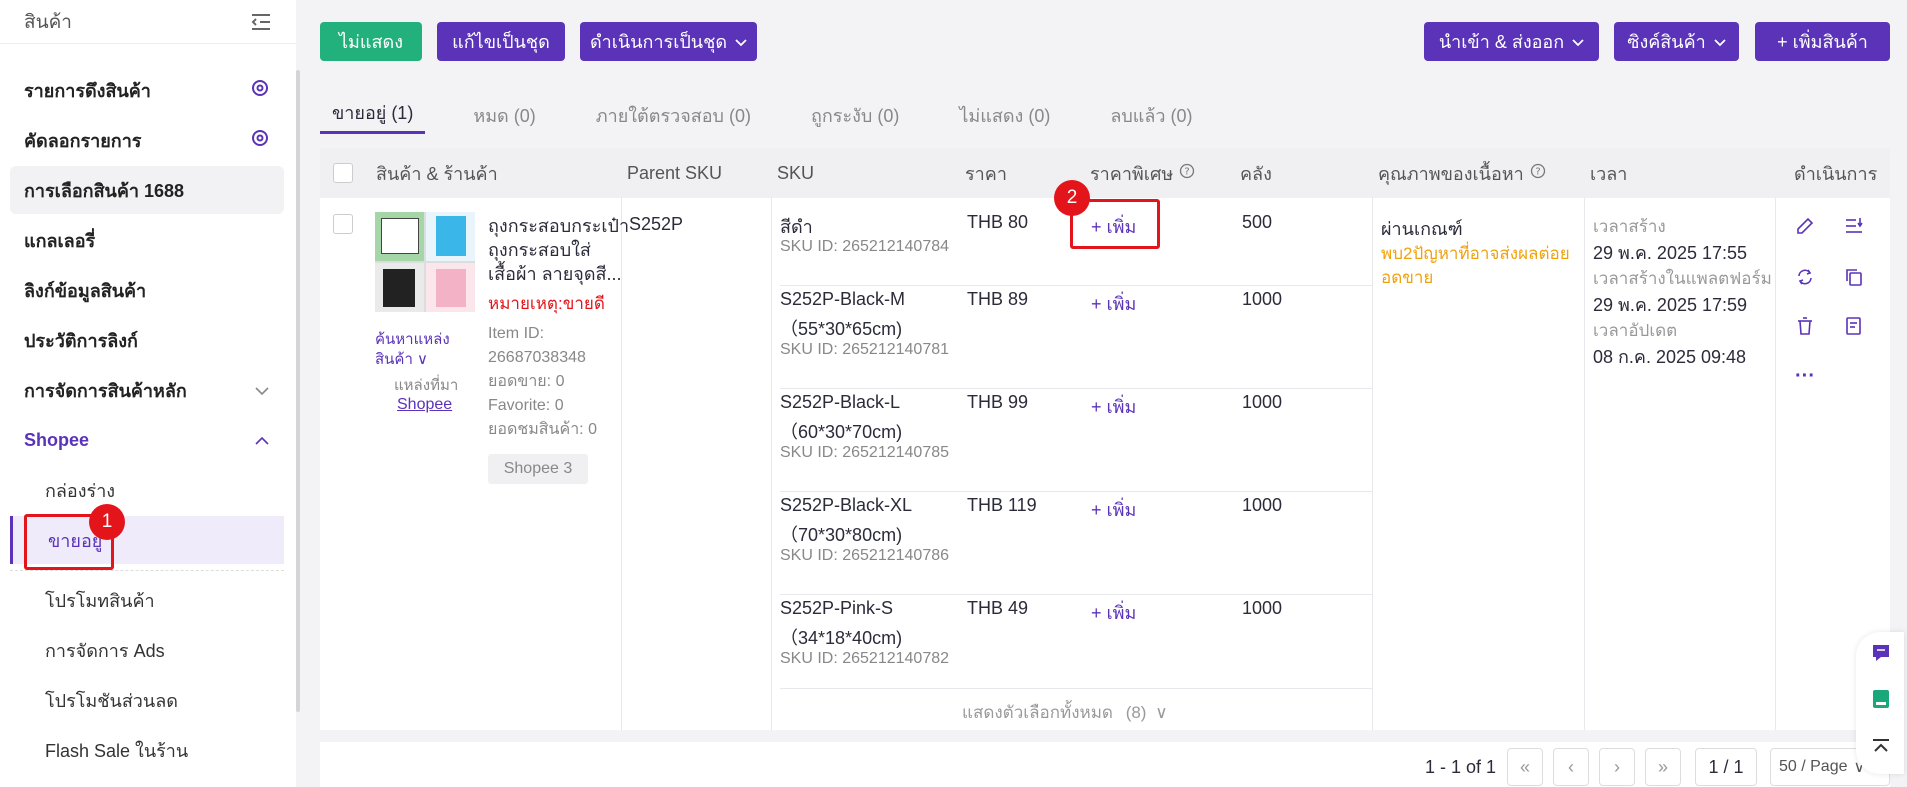 The height and width of the screenshot is (787, 1907). I want to click on sidebar-item-import-list: รายการดึงสินค้า, so click(147, 90).